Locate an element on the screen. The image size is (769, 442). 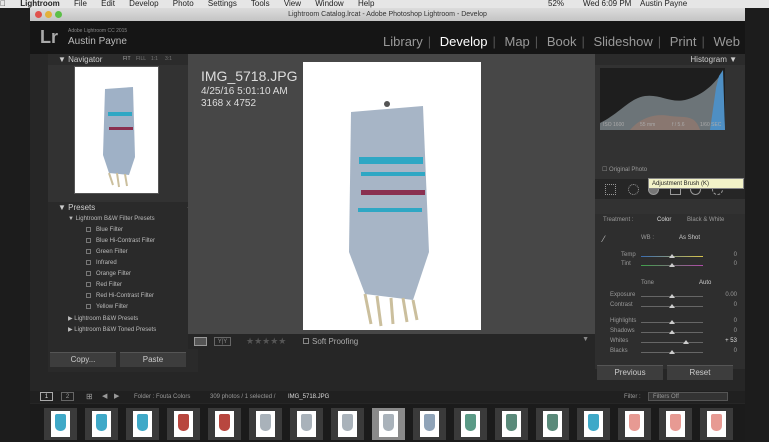
close-window-button is located at coordinates (38, 14).